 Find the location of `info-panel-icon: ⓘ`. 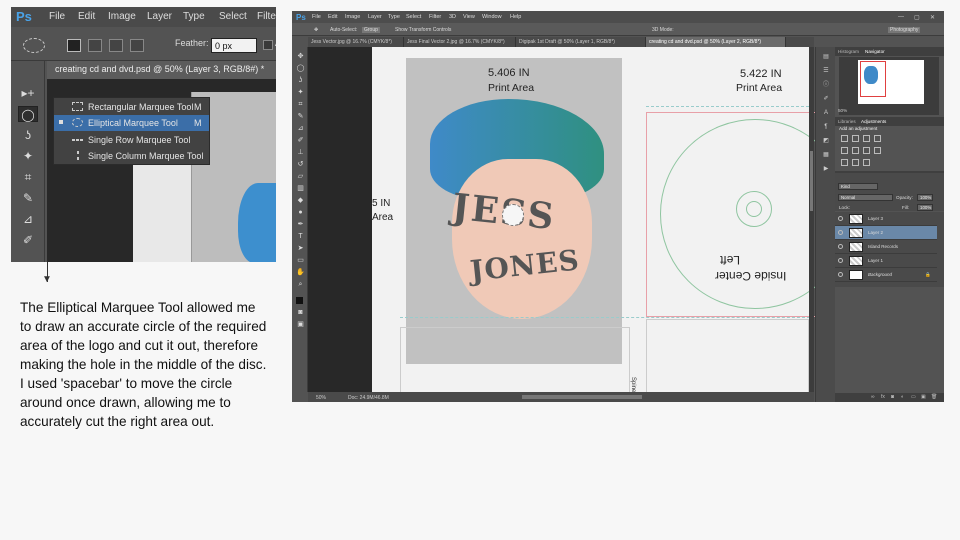

info-panel-icon: ⓘ is located at coordinates (826, 85).